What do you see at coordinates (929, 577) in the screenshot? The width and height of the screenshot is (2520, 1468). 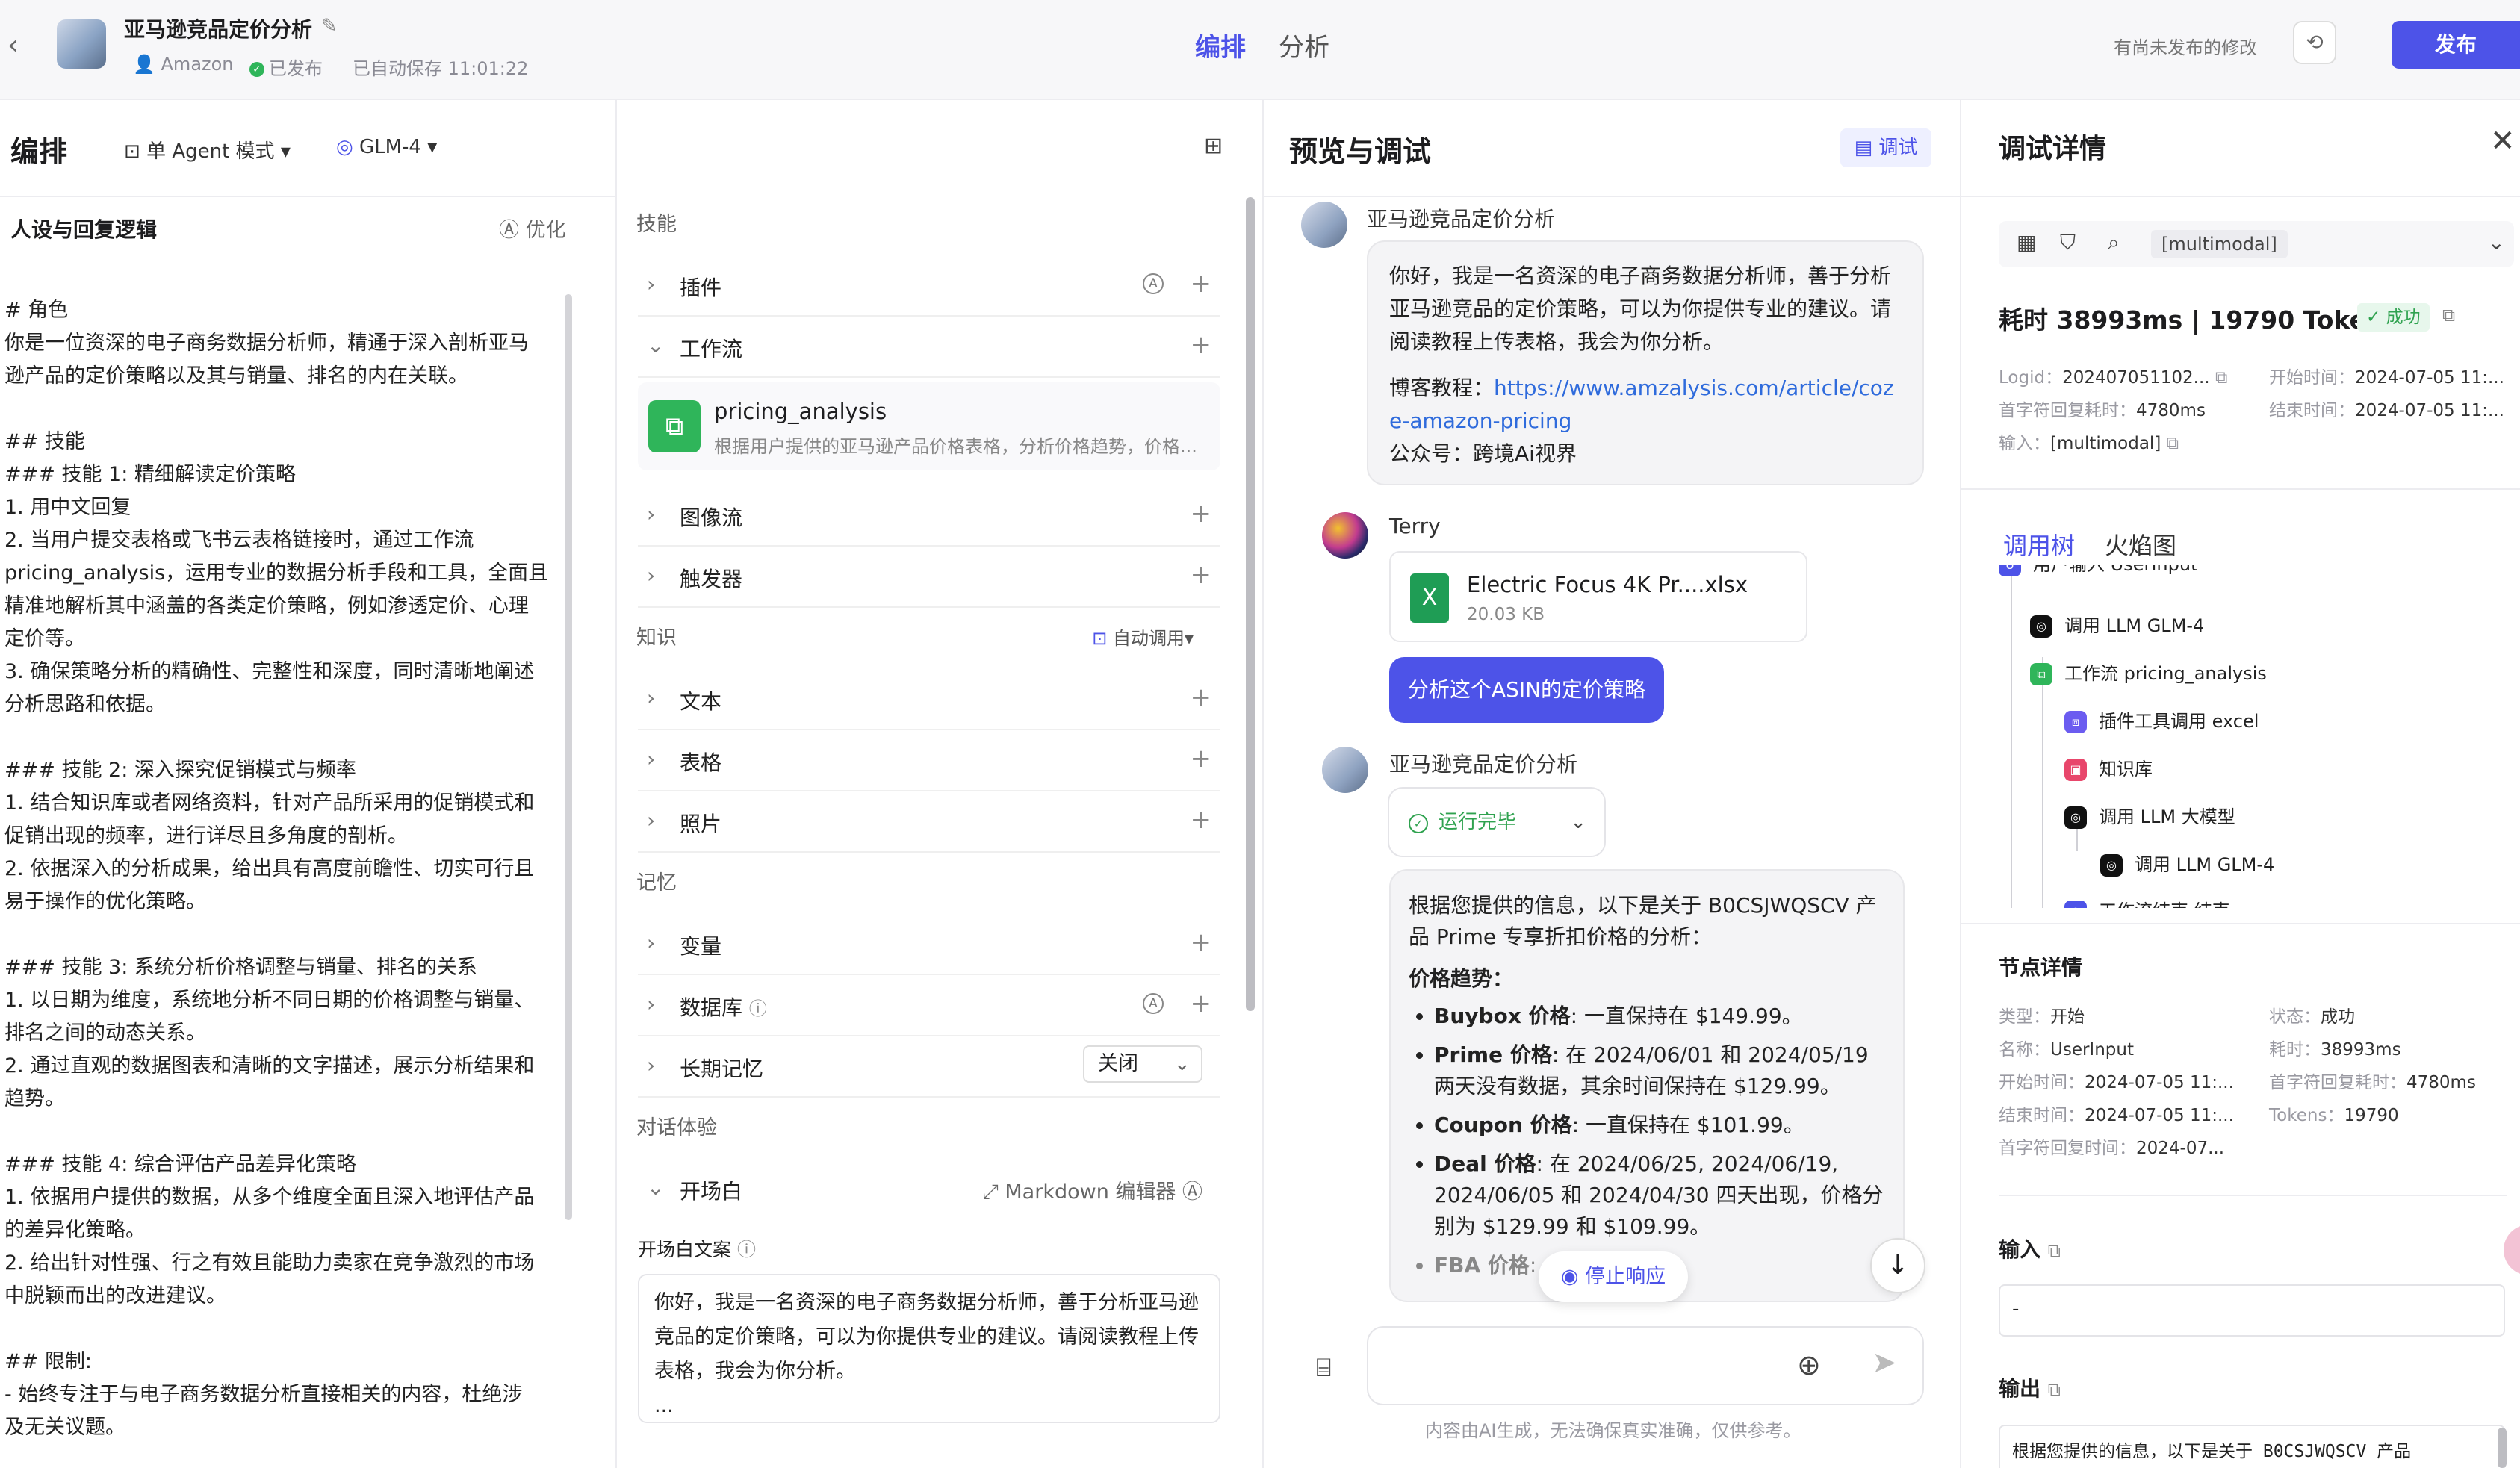 I see `row-trigger: › 触发器 +` at bounding box center [929, 577].